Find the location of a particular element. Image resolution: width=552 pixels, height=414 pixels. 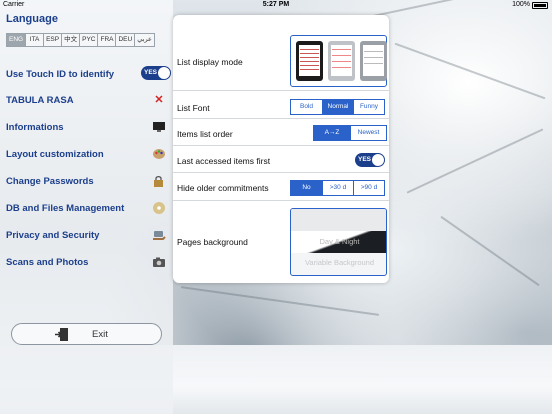

items-order-segmented: A→Z Newest is located at coordinates (350, 133).